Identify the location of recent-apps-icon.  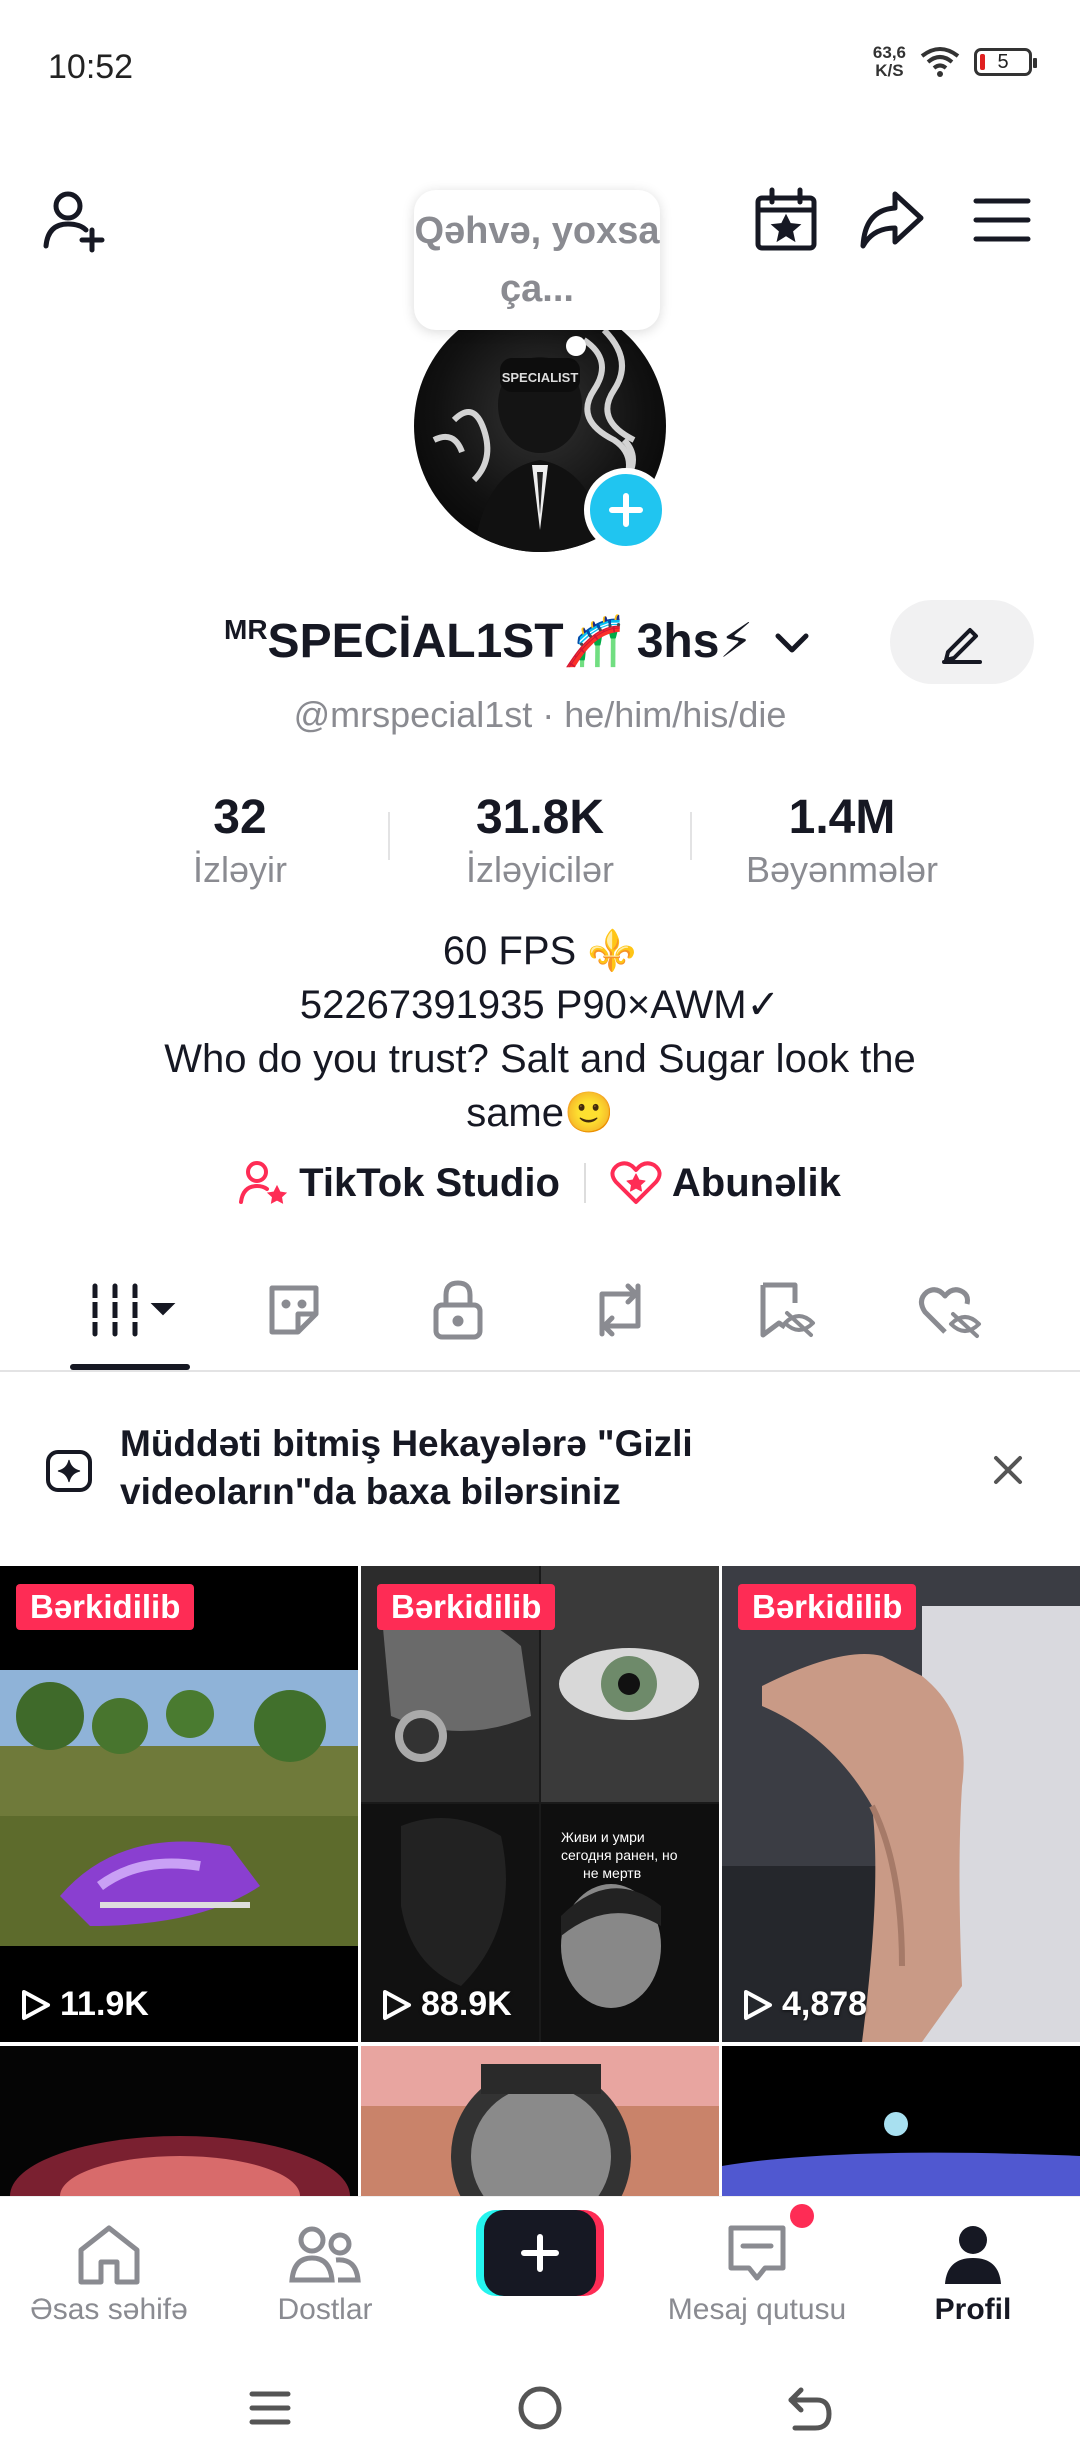
(270, 2408).